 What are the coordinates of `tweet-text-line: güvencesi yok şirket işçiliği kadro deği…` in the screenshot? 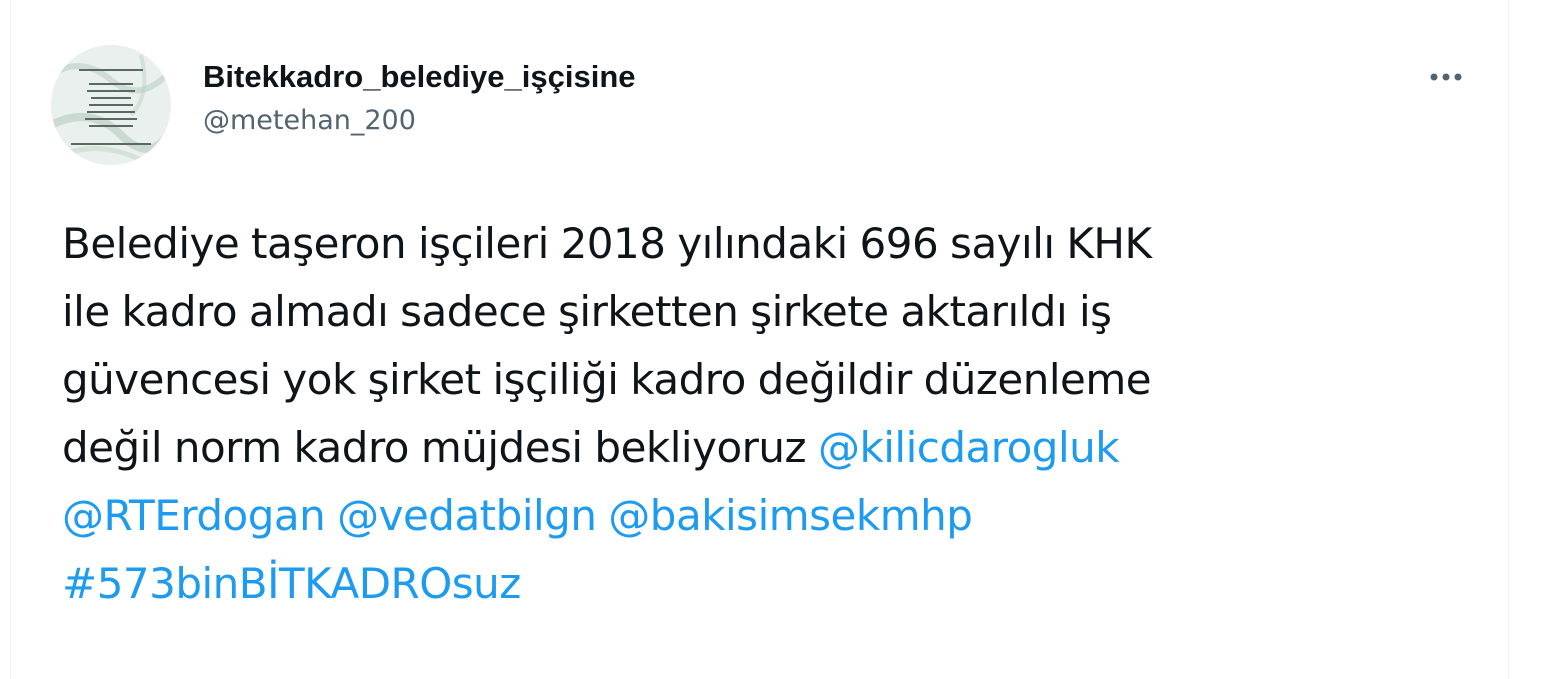 It's located at (607, 379).